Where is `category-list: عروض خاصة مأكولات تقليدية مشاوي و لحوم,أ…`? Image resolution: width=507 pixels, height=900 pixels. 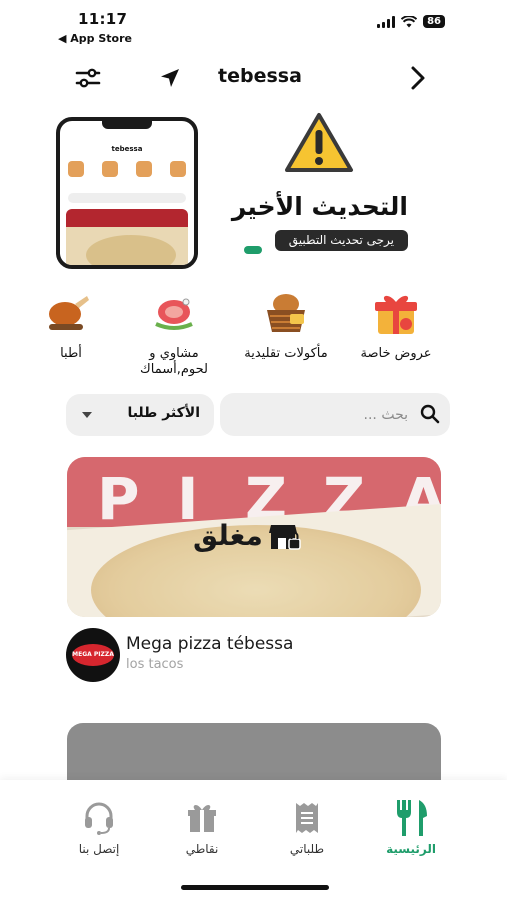
category-list: عروض خاصة مأكولات تقليدية مشاوي و لحوم,أ… is located at coordinates (253, 335).